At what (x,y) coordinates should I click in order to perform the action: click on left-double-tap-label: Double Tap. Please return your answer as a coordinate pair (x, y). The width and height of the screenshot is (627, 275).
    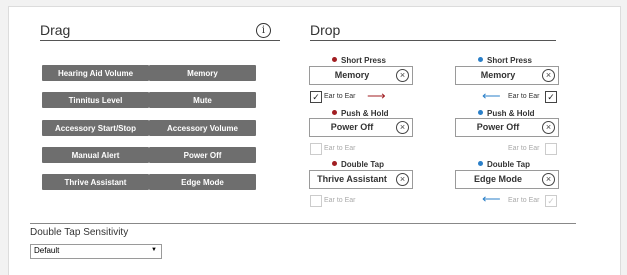
    Looking at the image, I should click on (358, 164).